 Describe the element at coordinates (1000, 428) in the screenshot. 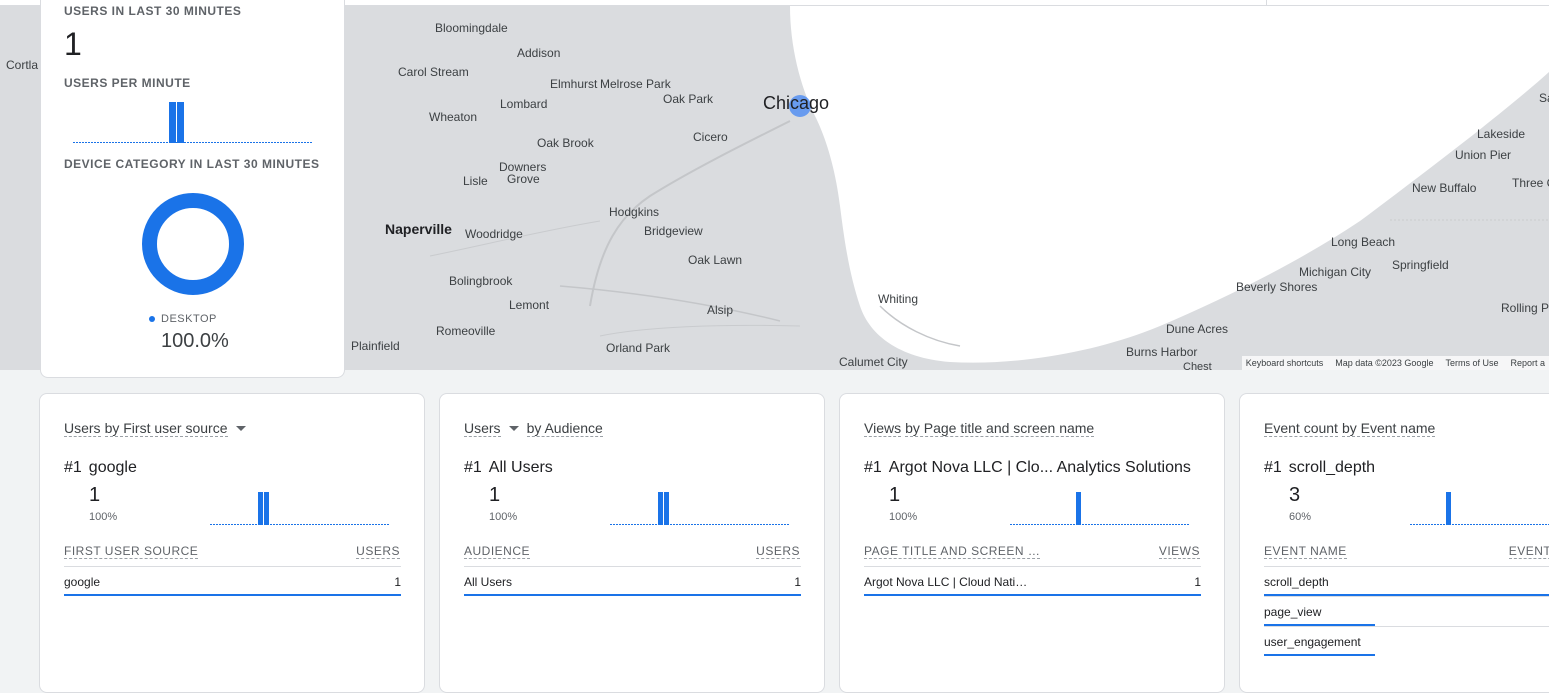

I see `dimension-selector: by Page title and screen name` at that location.